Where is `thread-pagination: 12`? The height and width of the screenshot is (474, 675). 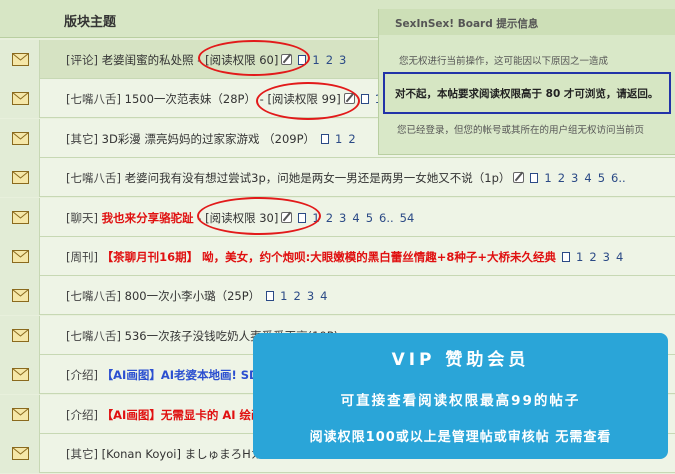 thread-pagination: 12 is located at coordinates (342, 139).